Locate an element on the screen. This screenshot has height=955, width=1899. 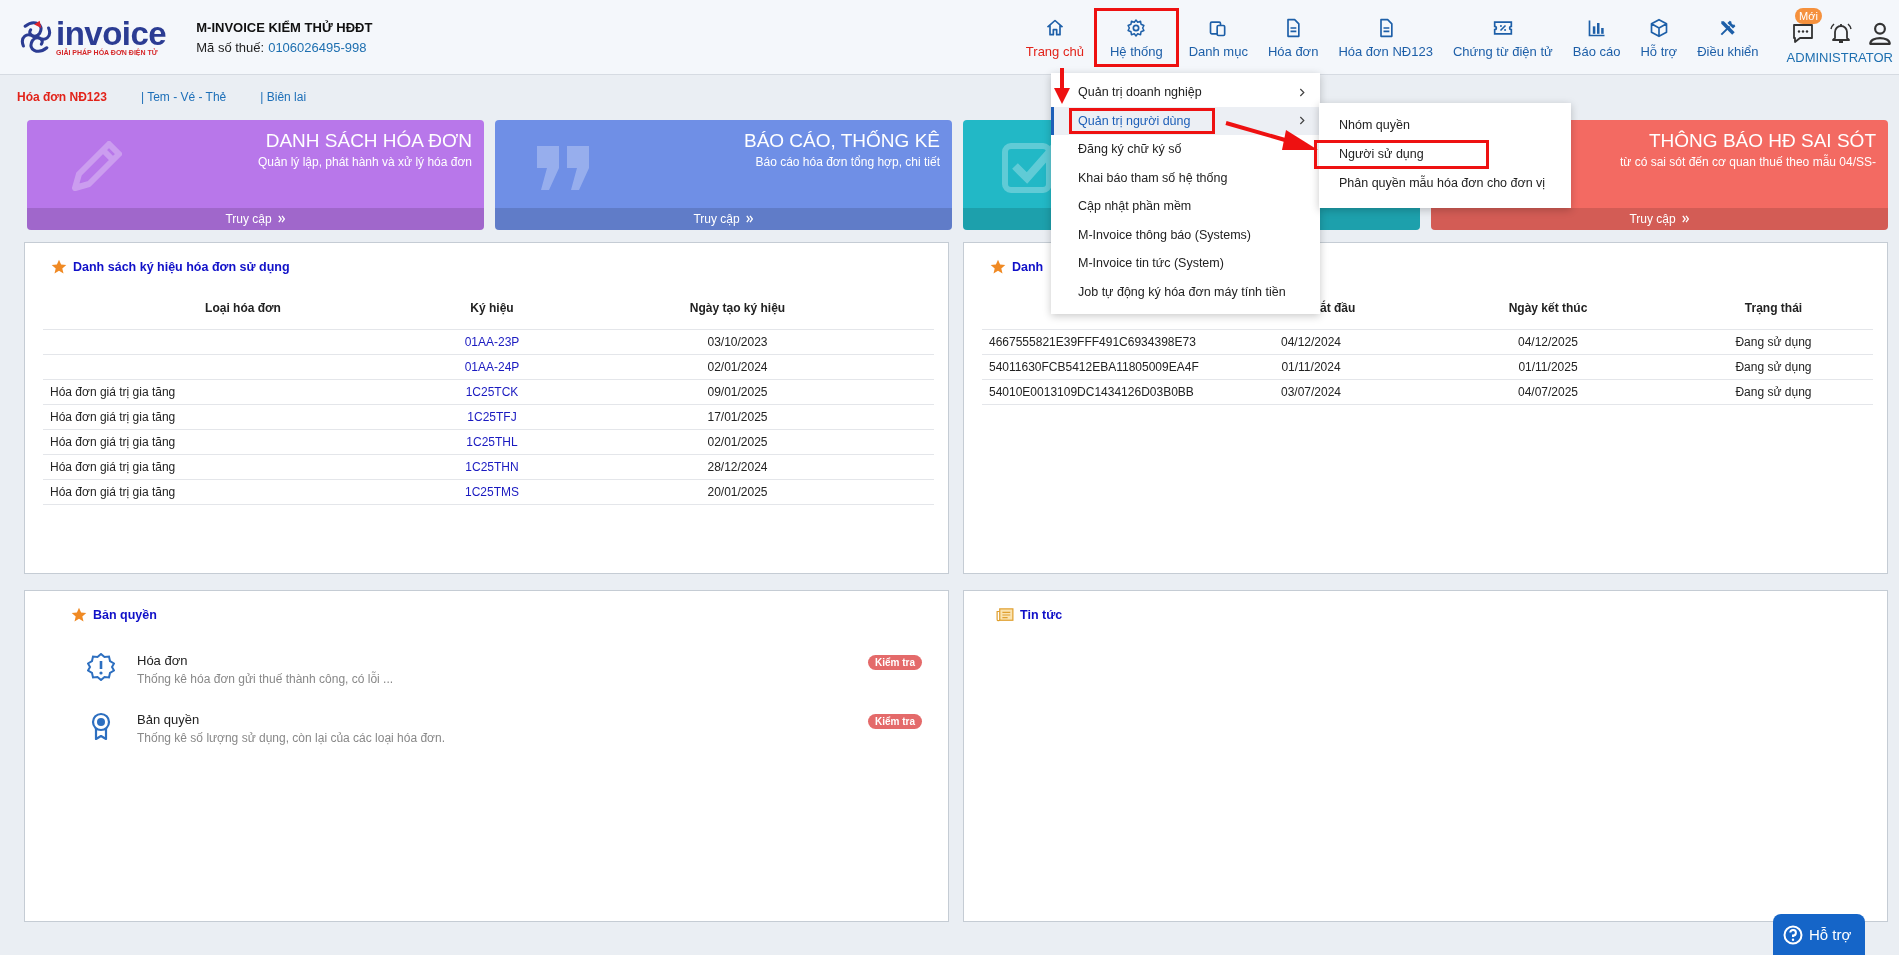
table-cell: 01AA-23P is located at coordinates (492, 342).